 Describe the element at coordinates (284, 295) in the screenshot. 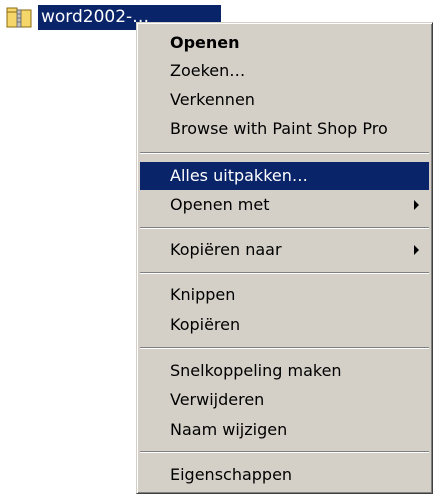

I see `menu-item-cut: Knippen` at that location.